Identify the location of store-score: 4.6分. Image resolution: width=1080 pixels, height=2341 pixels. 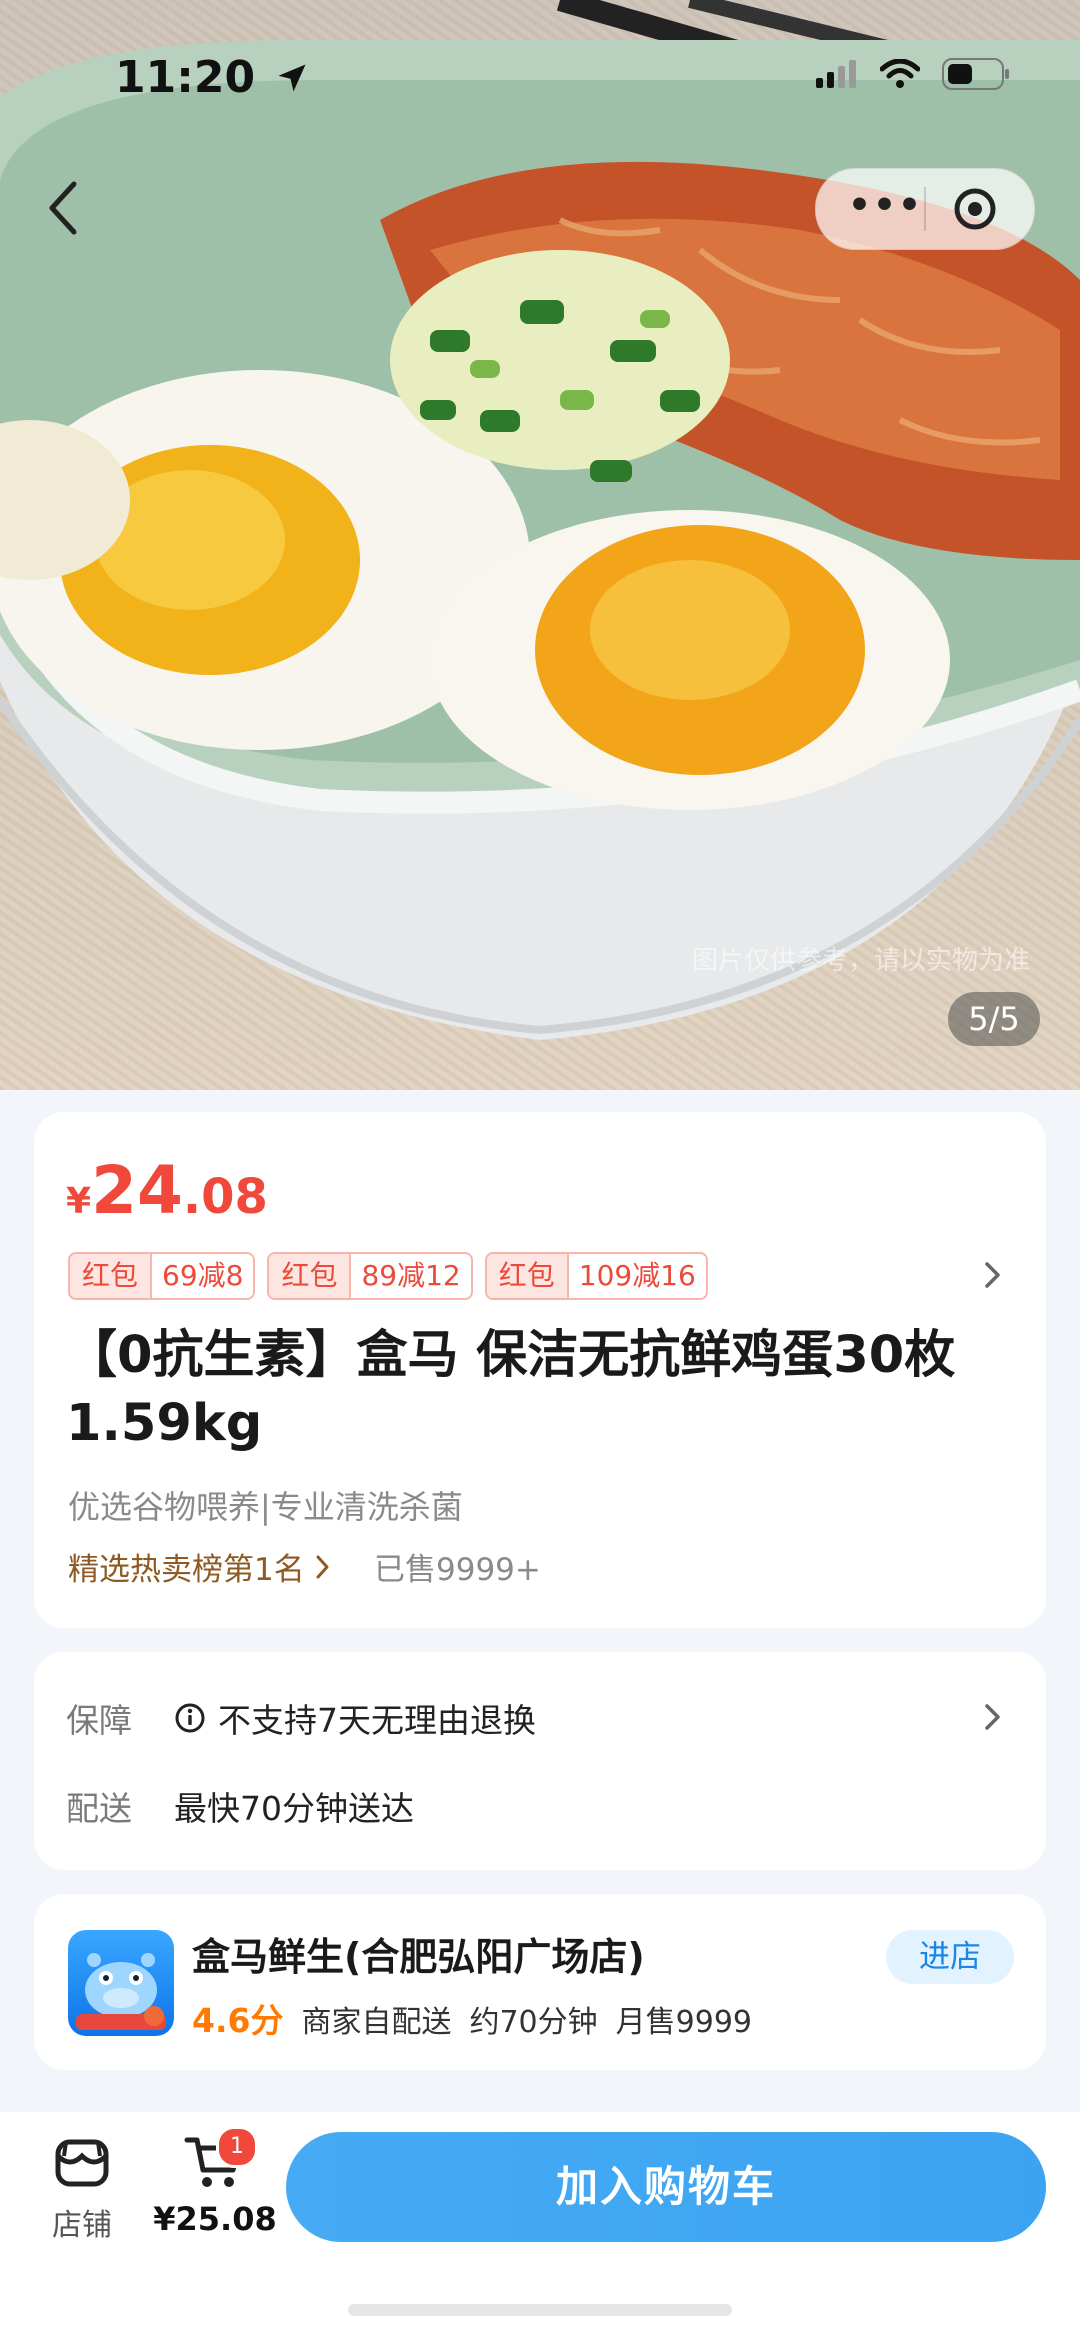
(238, 2020).